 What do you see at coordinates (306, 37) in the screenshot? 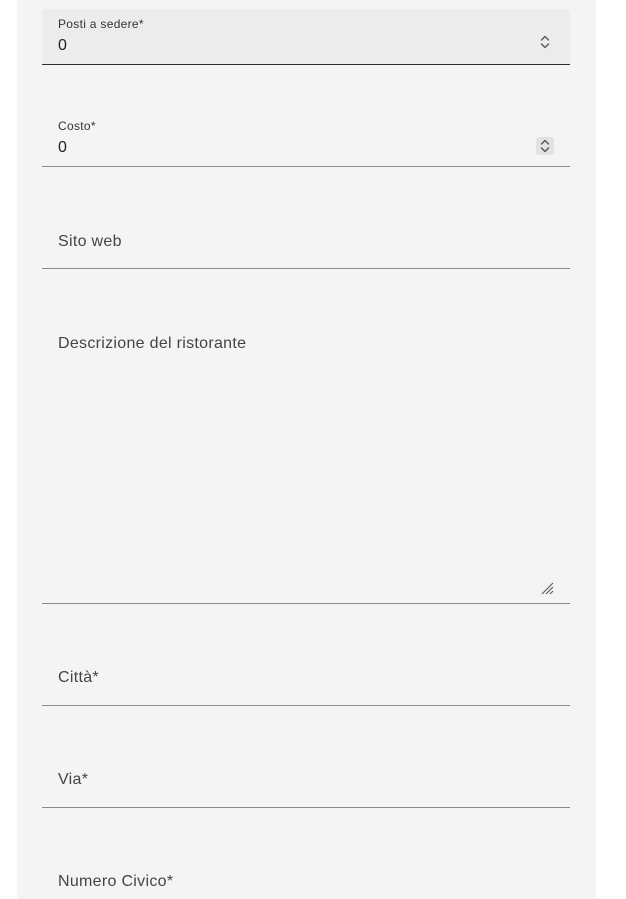
I see `seats-field: Posti a sedere* 0` at bounding box center [306, 37].